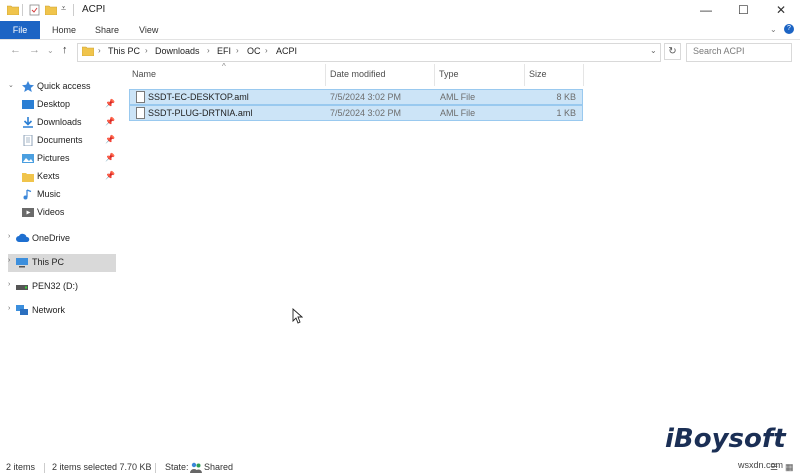 This screenshot has height=476, width=800. Describe the element at coordinates (20, 30) in the screenshot. I see `tab-file: File` at that location.